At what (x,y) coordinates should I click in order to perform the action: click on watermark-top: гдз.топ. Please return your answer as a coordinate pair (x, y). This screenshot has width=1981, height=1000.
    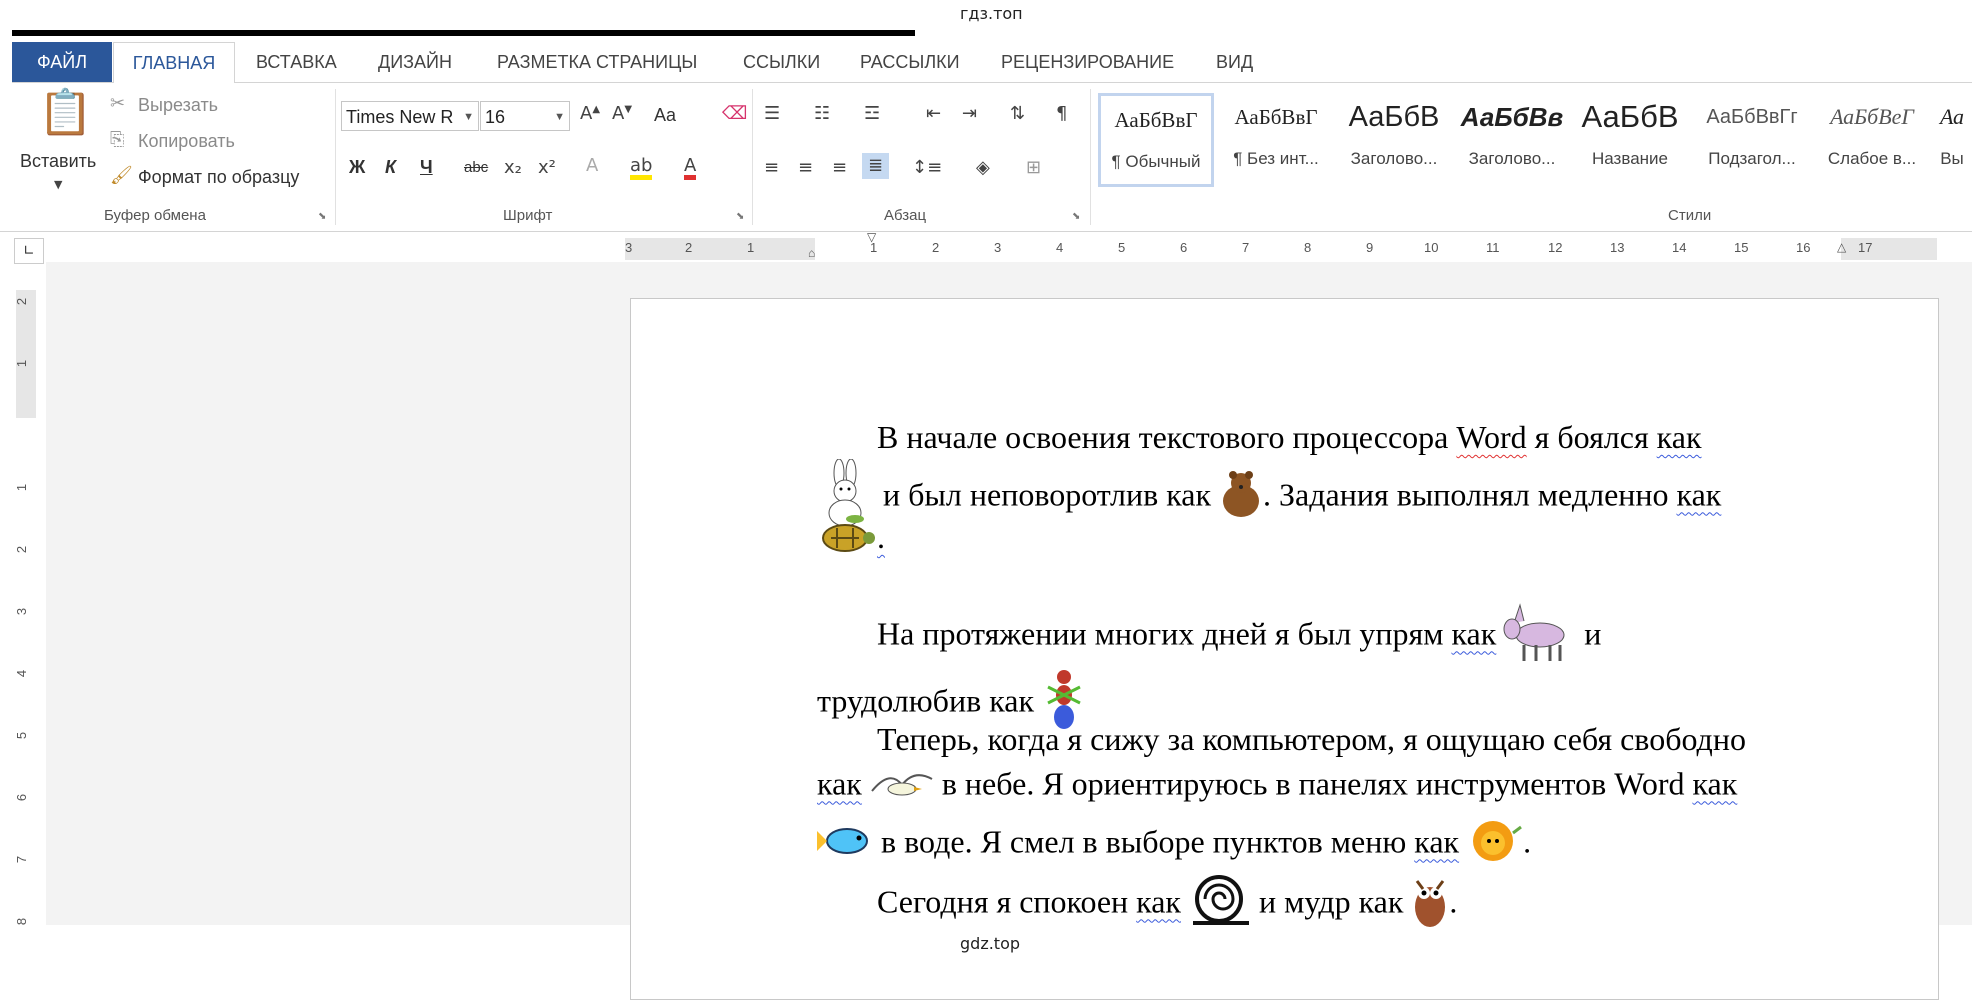
    Looking at the image, I should click on (991, 13).